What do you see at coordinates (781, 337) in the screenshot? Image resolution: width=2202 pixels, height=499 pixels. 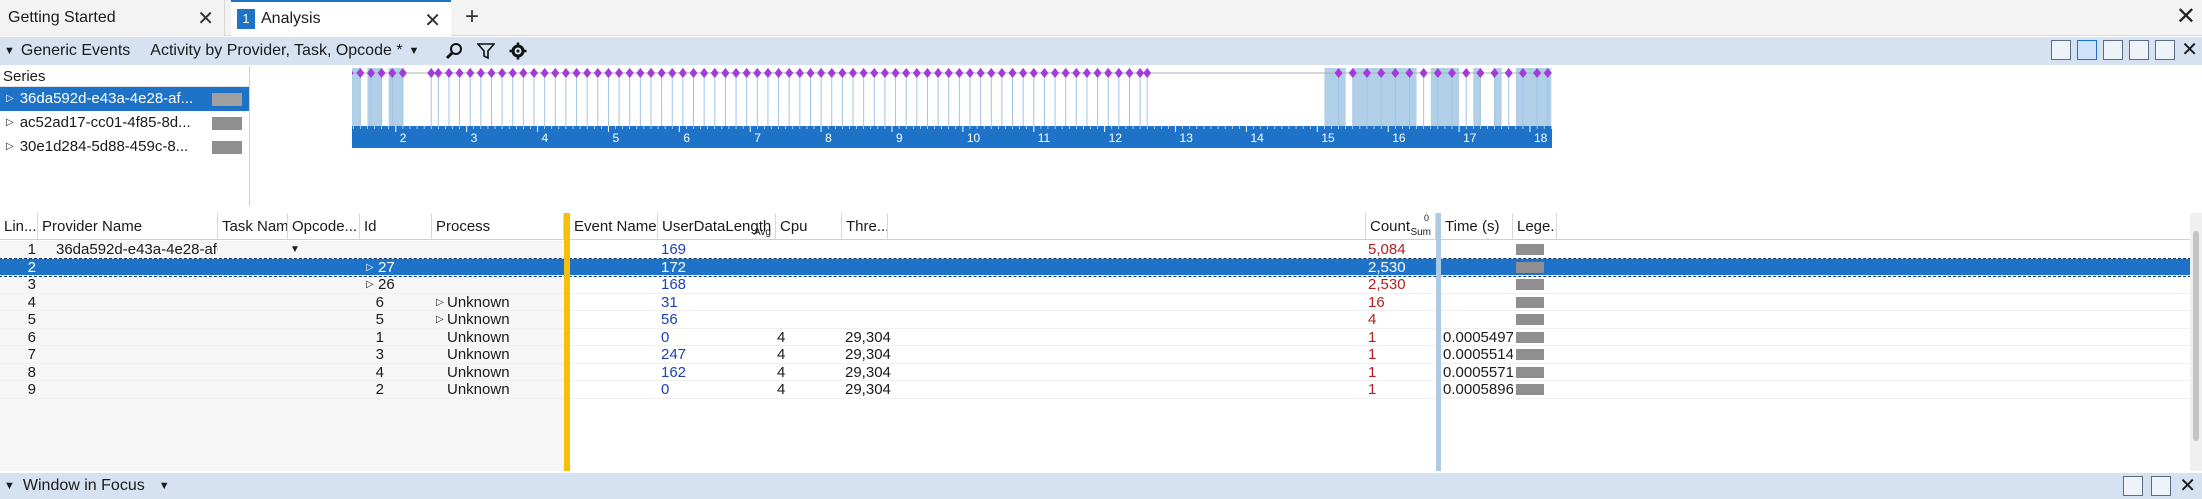 I see `cpu-cell: 4` at bounding box center [781, 337].